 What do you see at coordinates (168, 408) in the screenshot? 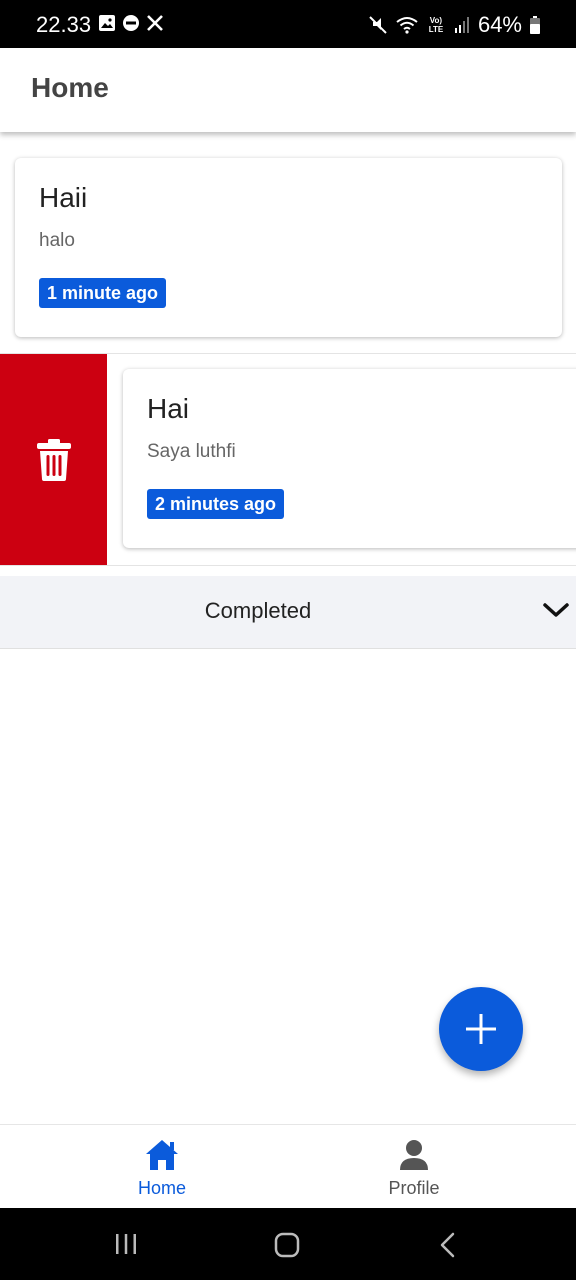
I see `note-title: Hai` at bounding box center [168, 408].